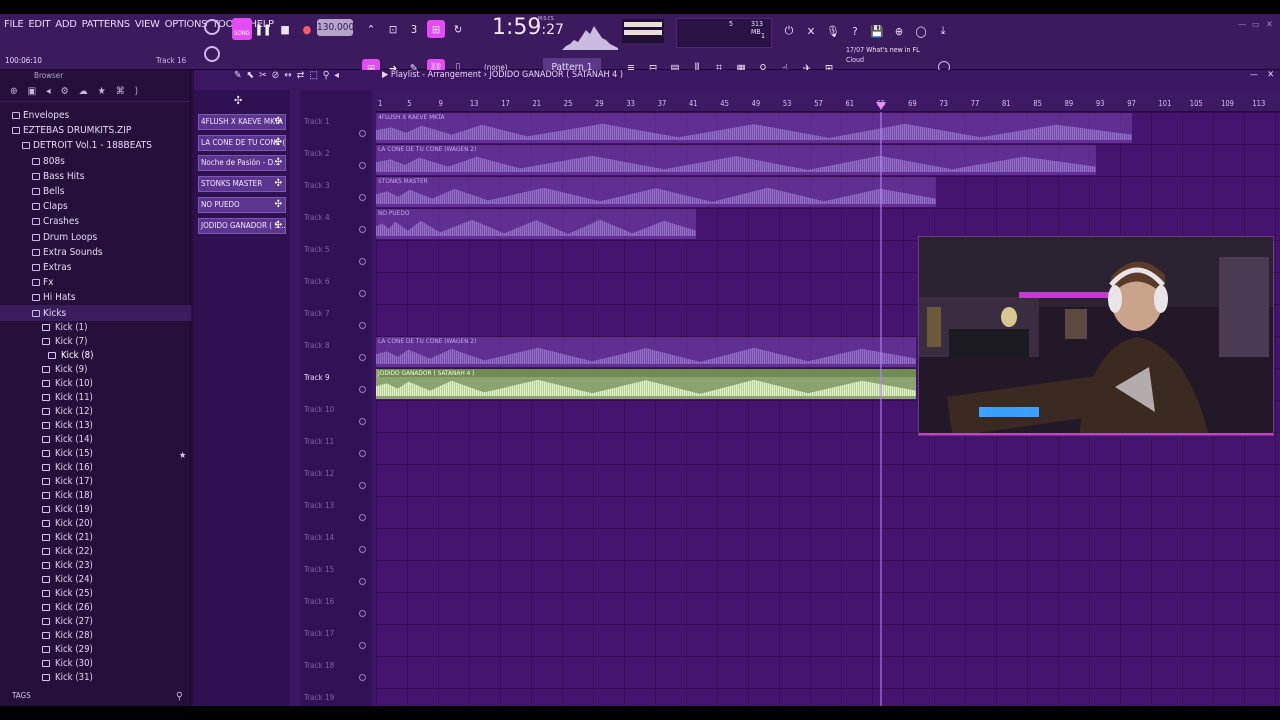  Describe the element at coordinates (242, 184) in the screenshot. I see `clip-source-button: STONKS MASTER ✣` at that location.